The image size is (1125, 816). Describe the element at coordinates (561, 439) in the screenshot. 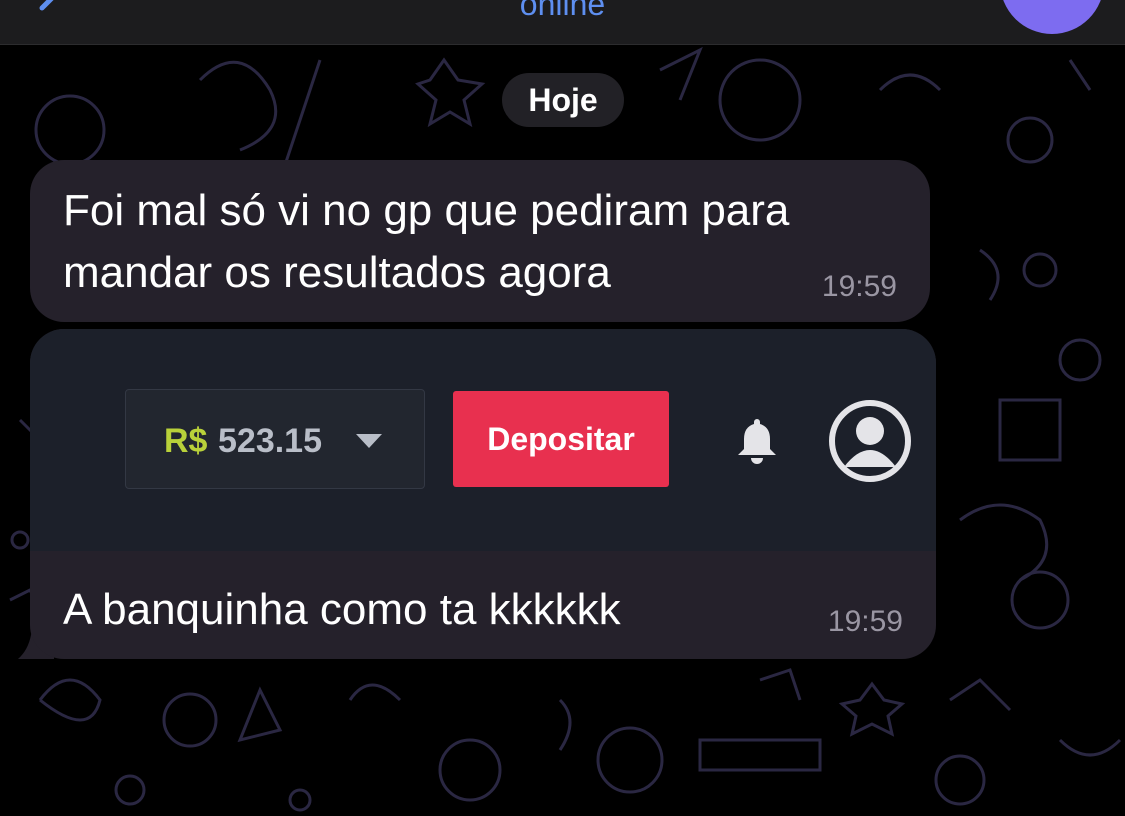

I see `deposit-button: Depositar` at that location.